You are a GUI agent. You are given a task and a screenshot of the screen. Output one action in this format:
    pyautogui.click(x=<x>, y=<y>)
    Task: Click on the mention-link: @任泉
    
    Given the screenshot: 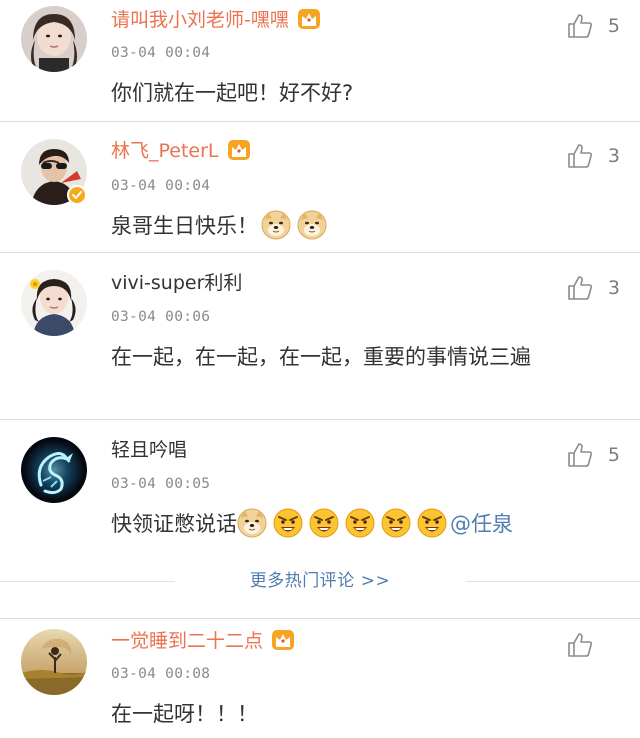 What is the action you would take?
    pyautogui.click(x=481, y=524)
    